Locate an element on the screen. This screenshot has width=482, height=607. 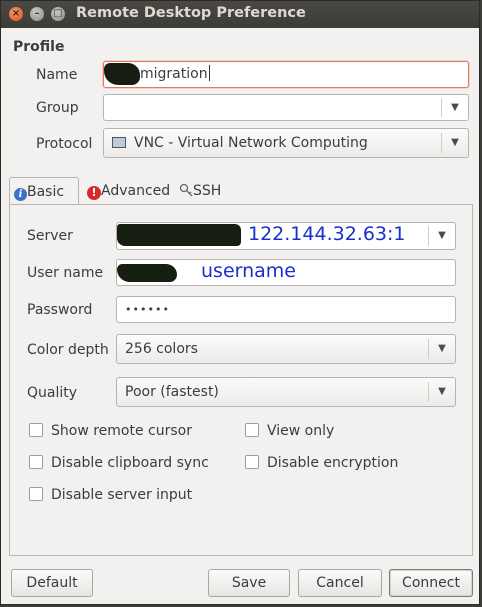
info-icon: i is located at coordinates (20, 194).